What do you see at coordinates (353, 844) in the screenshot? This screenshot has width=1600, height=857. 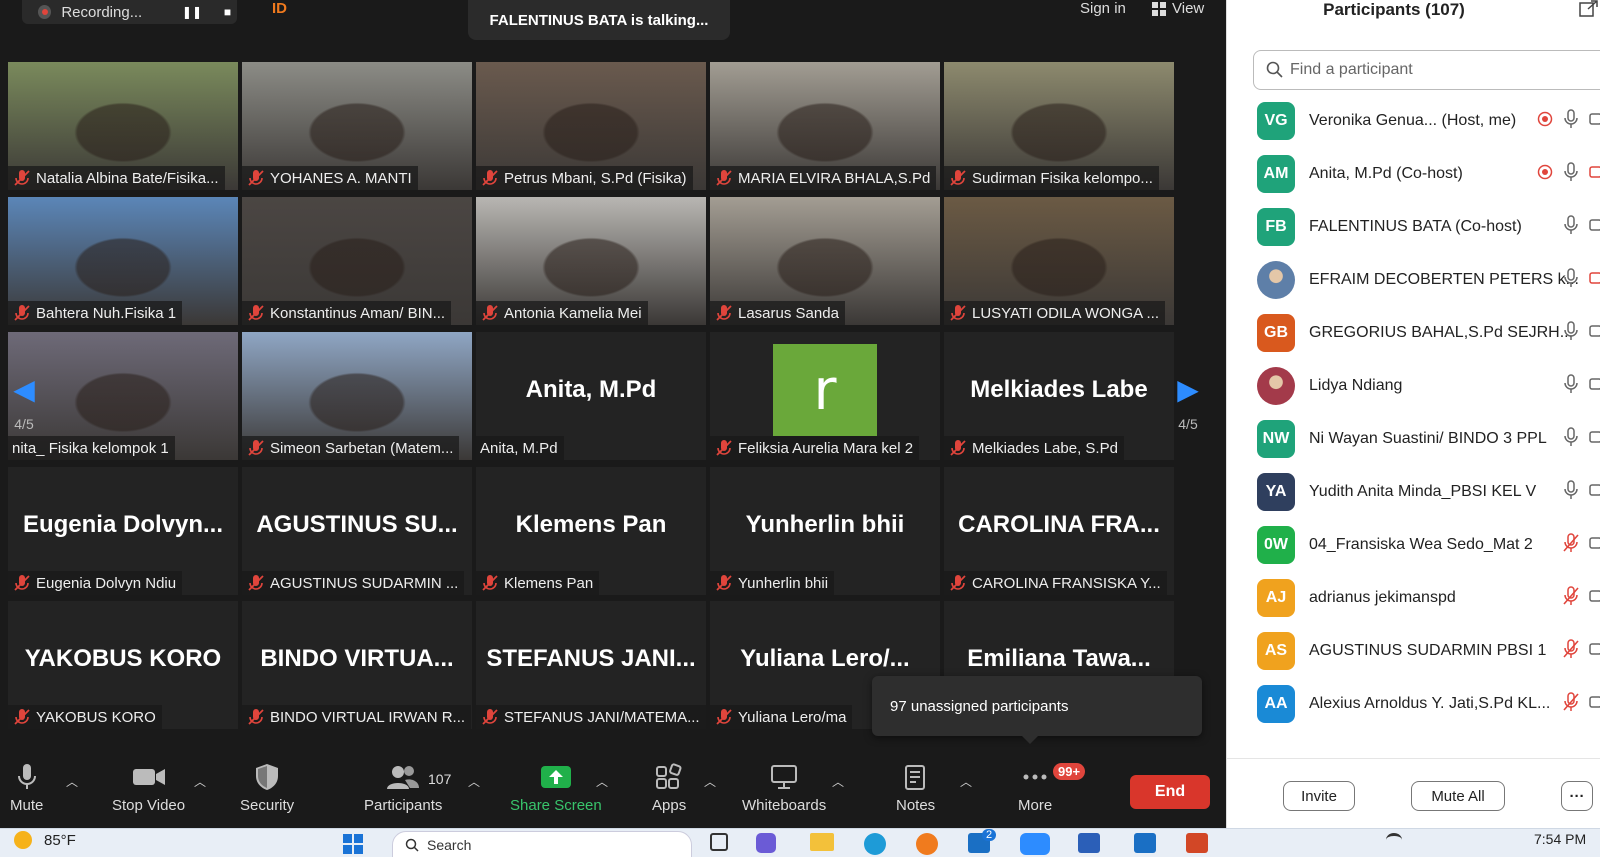 I see `windows-start-icon` at bounding box center [353, 844].